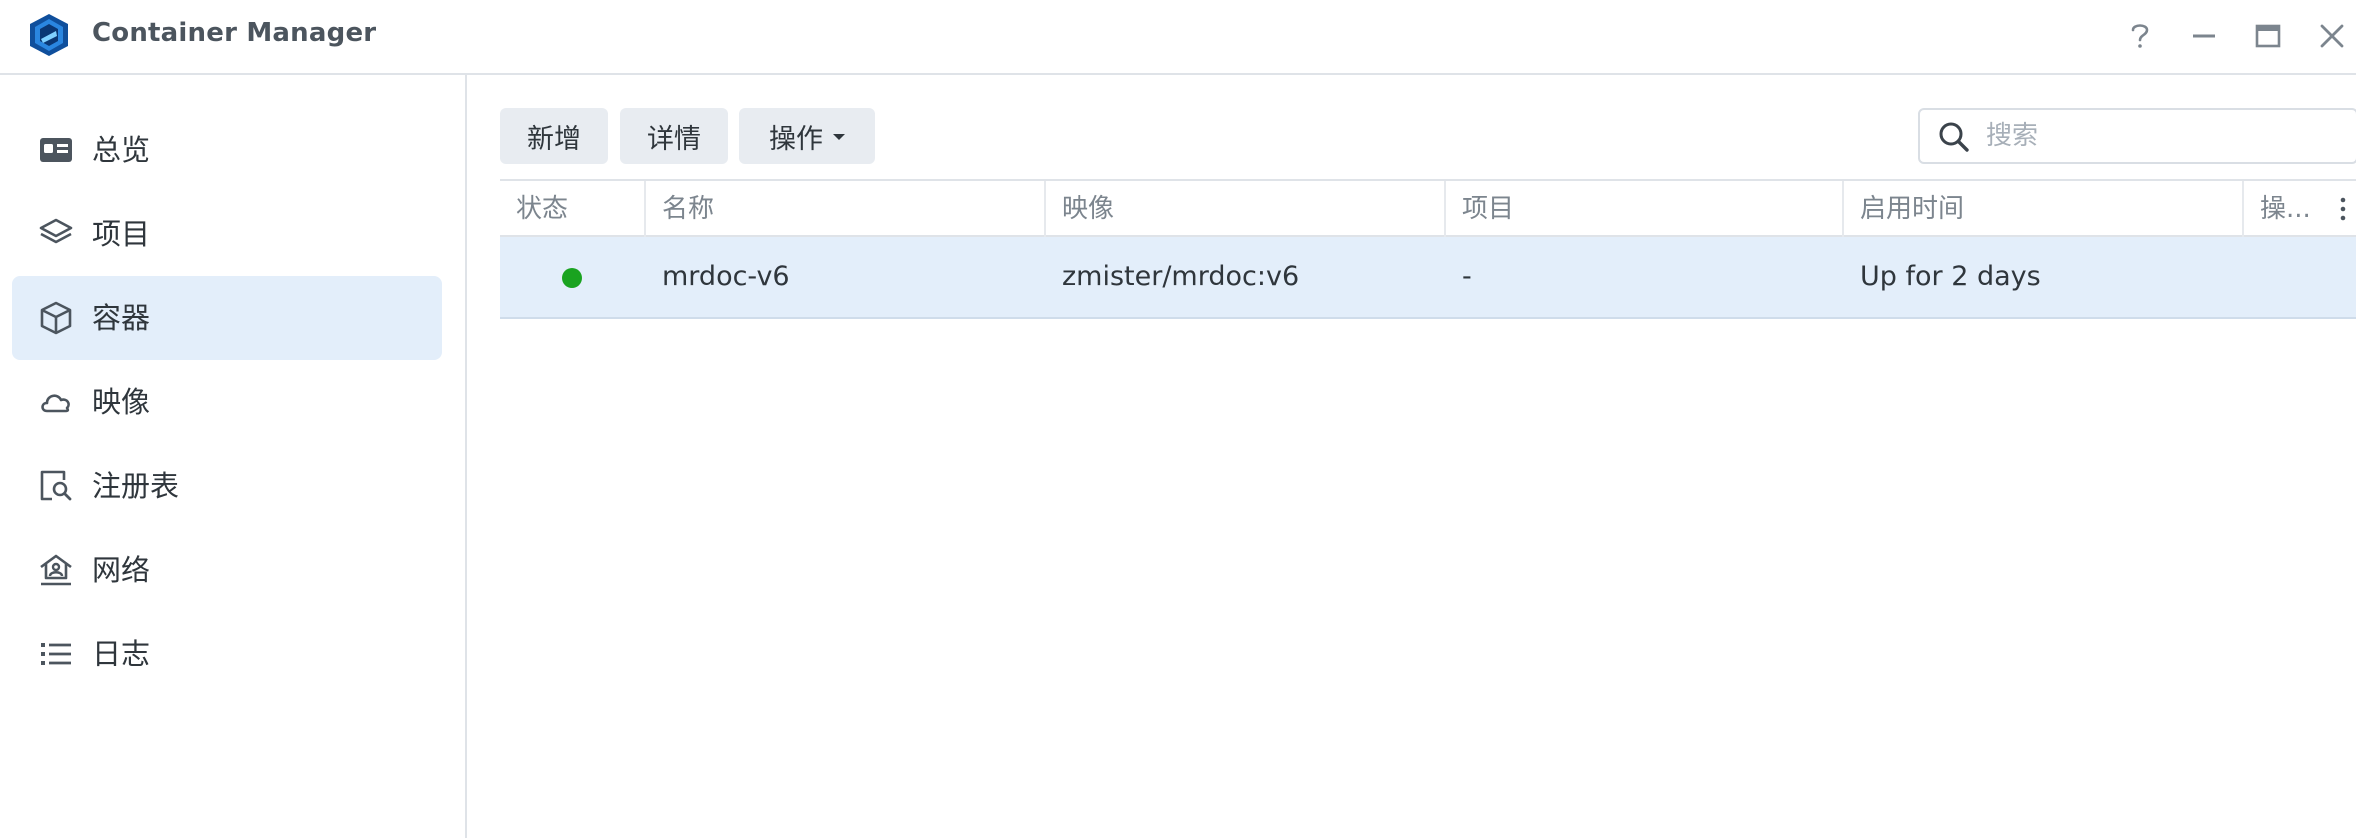 This screenshot has width=2356, height=838. Describe the element at coordinates (121, 402) in the screenshot. I see `sidebar-item-label: 映像` at that location.